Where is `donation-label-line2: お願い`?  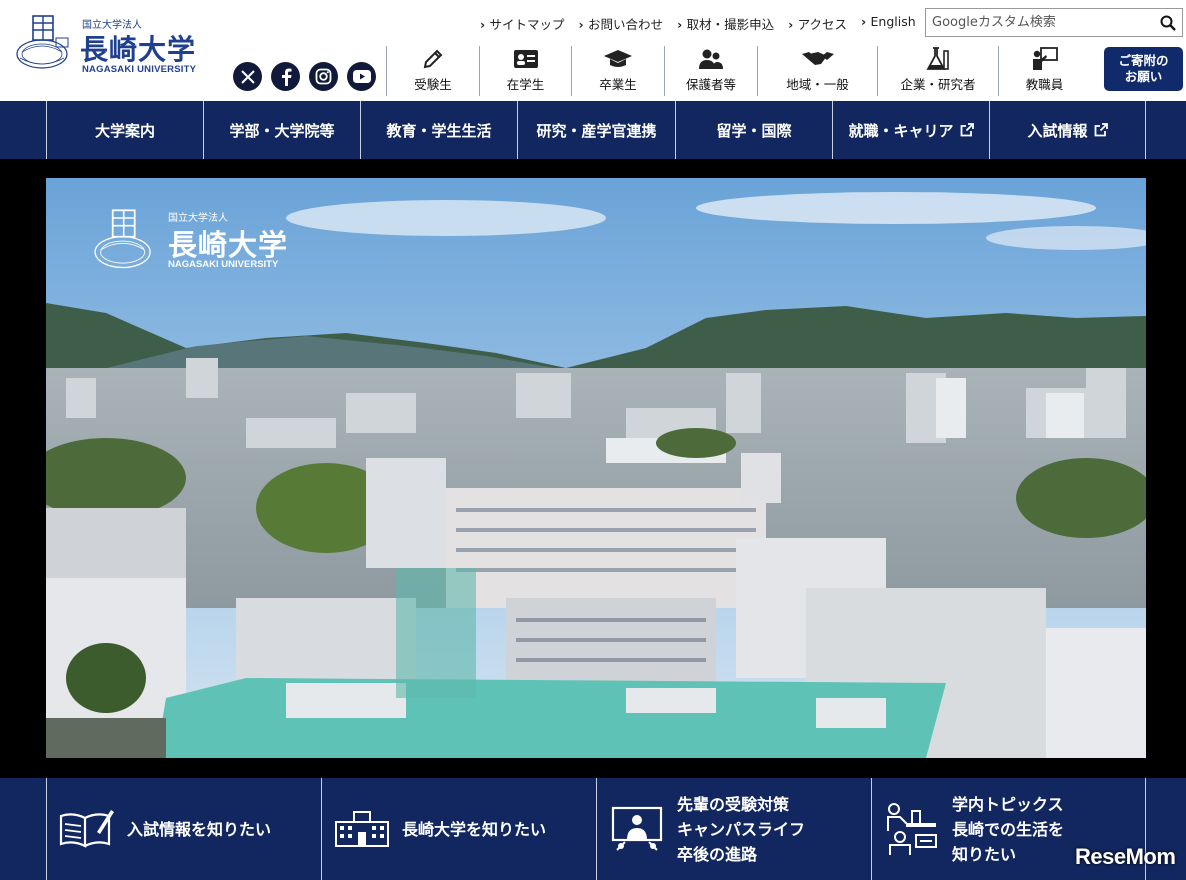 donation-label-line2: お願い is located at coordinates (1143, 76).